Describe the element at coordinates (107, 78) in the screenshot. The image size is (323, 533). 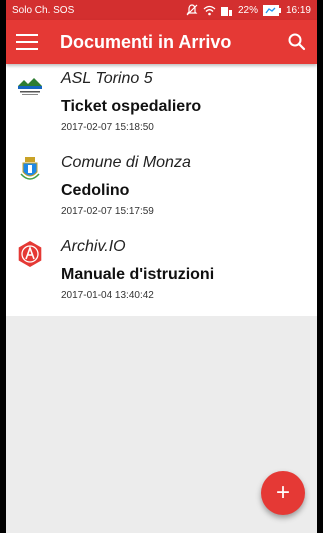
I see `sender-name: ASL Torino 5` at that location.